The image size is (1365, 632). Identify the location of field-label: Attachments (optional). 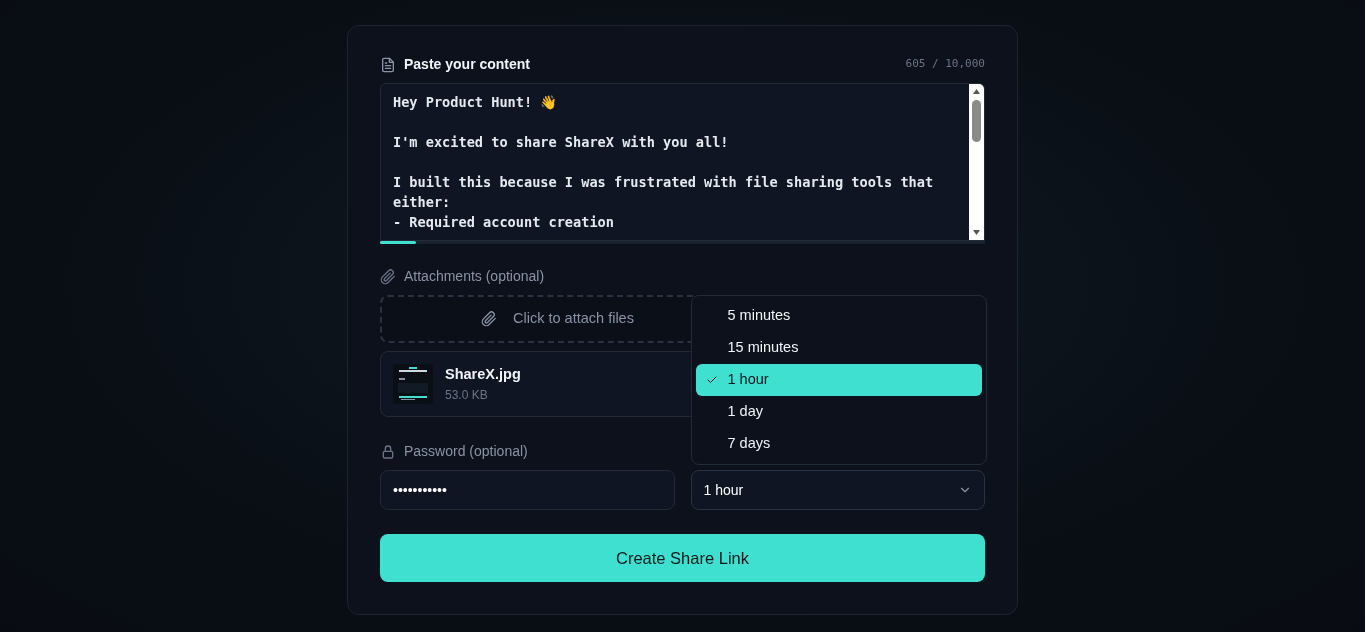
(474, 276).